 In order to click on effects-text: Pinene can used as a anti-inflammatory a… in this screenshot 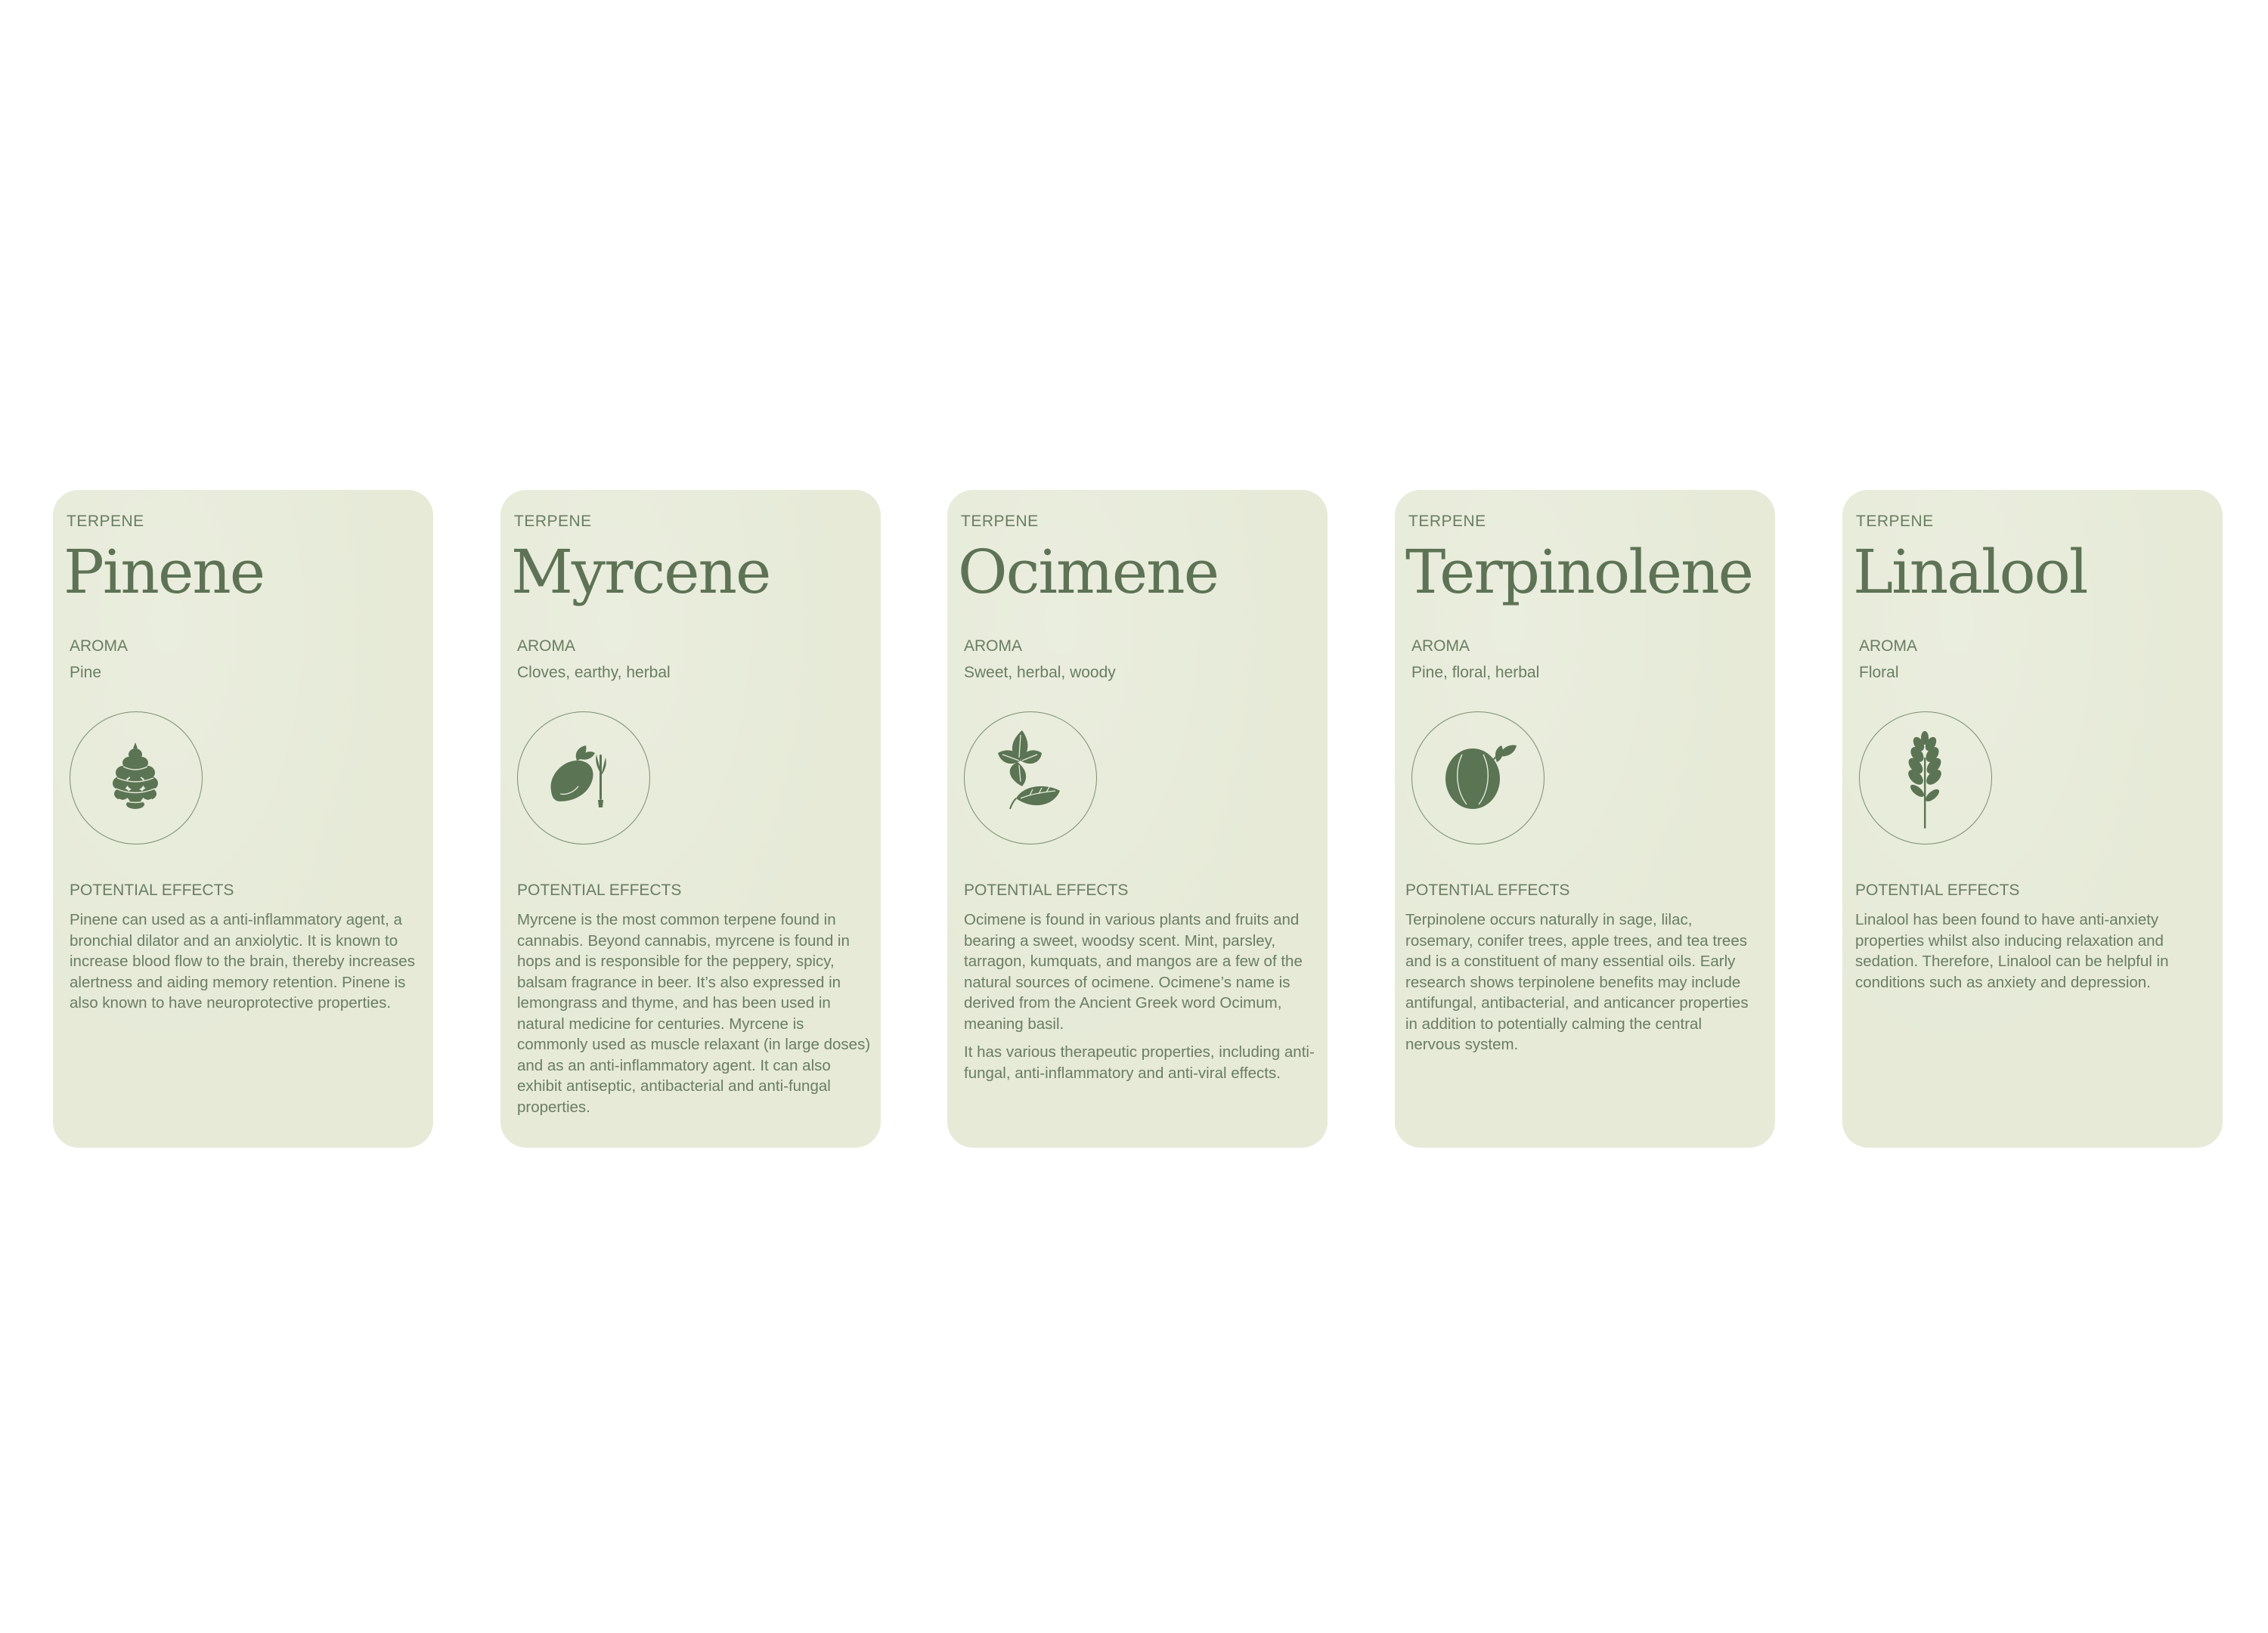, I will do `click(246, 965)`.